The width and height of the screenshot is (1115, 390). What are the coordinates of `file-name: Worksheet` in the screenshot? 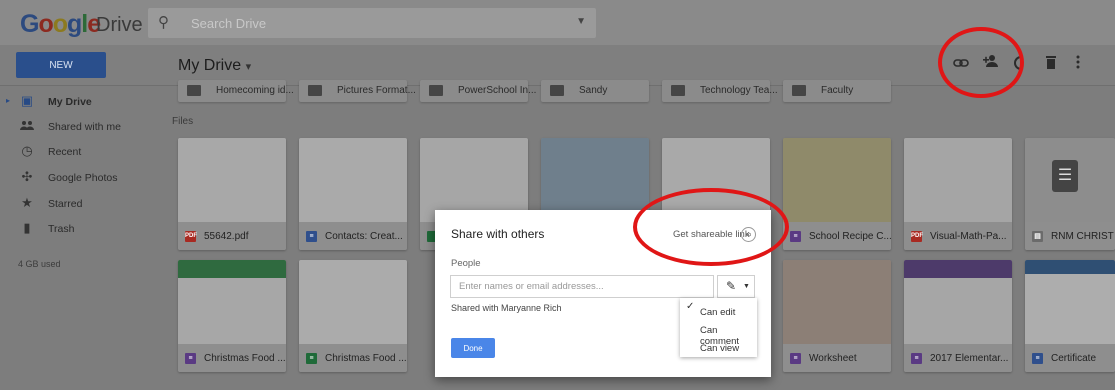 It's located at (833, 358).